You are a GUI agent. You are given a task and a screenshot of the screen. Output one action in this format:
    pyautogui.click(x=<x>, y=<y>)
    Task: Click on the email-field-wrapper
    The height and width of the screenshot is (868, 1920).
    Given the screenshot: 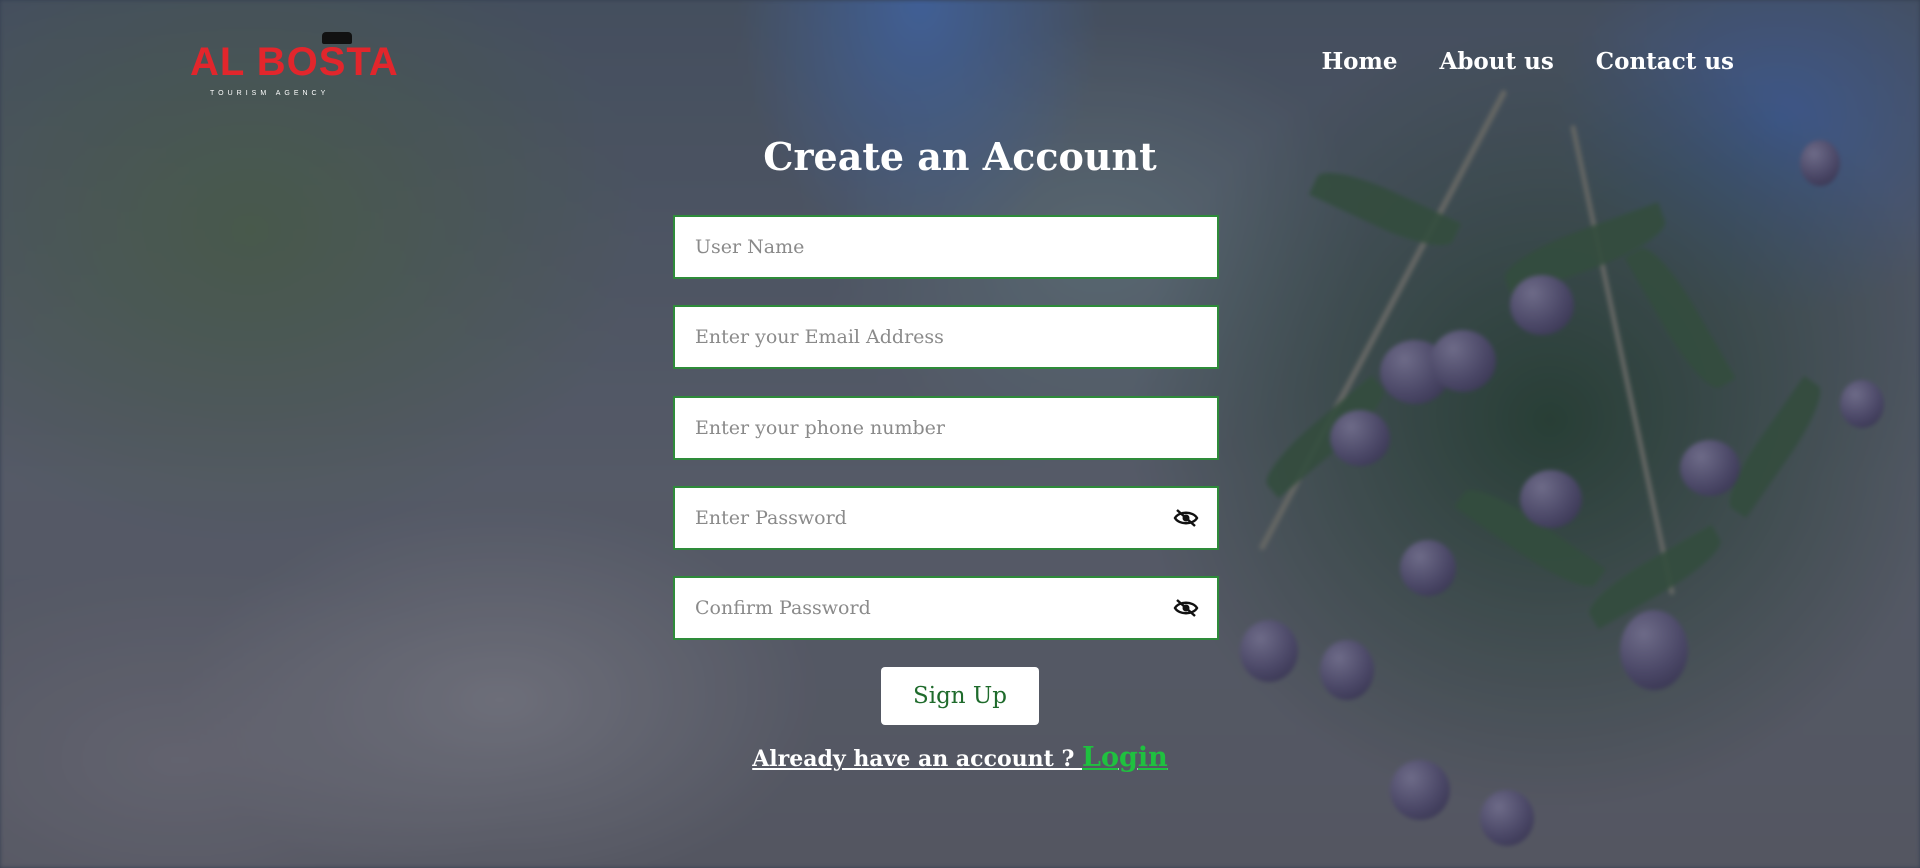 What is the action you would take?
    pyautogui.click(x=946, y=337)
    